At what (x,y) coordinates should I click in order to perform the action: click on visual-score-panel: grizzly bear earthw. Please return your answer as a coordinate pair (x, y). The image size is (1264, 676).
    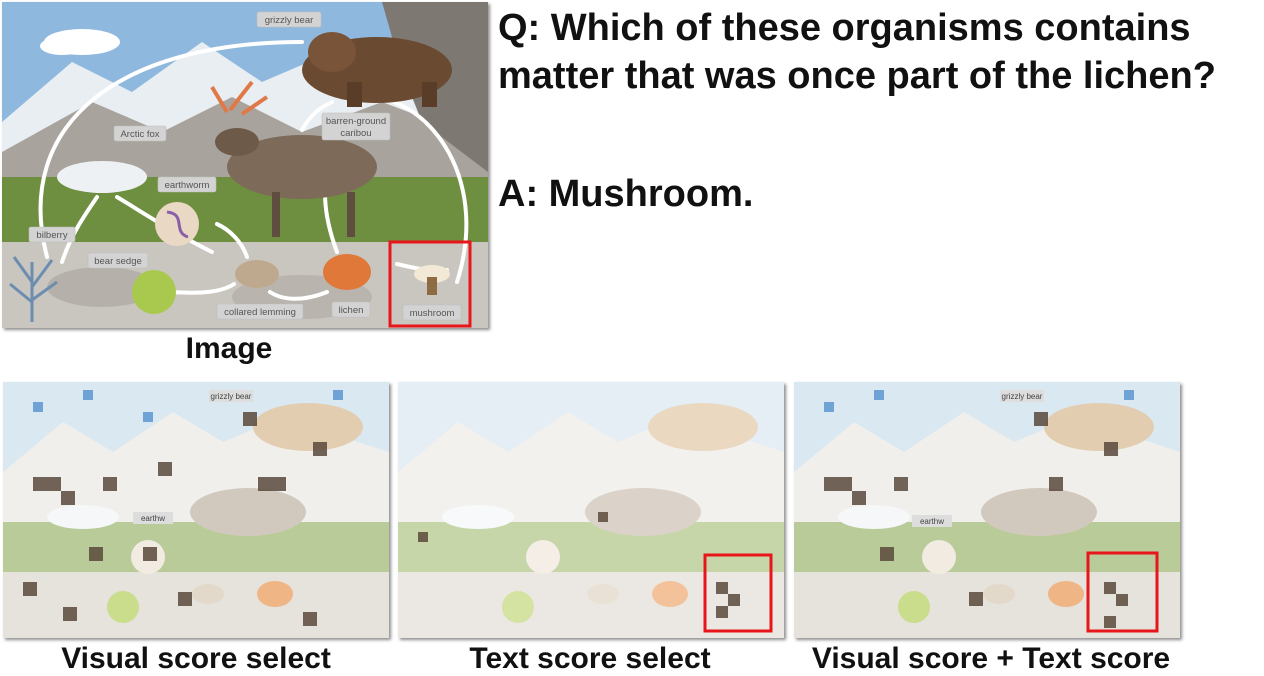
    Looking at the image, I should click on (196, 510).